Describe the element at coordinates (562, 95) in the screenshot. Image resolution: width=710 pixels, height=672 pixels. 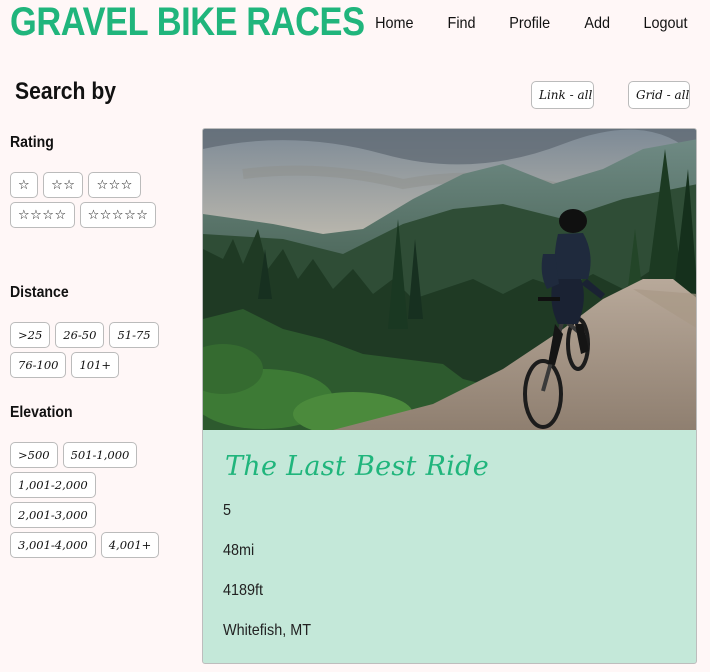
I see `link-view-all-button: Link - all` at that location.